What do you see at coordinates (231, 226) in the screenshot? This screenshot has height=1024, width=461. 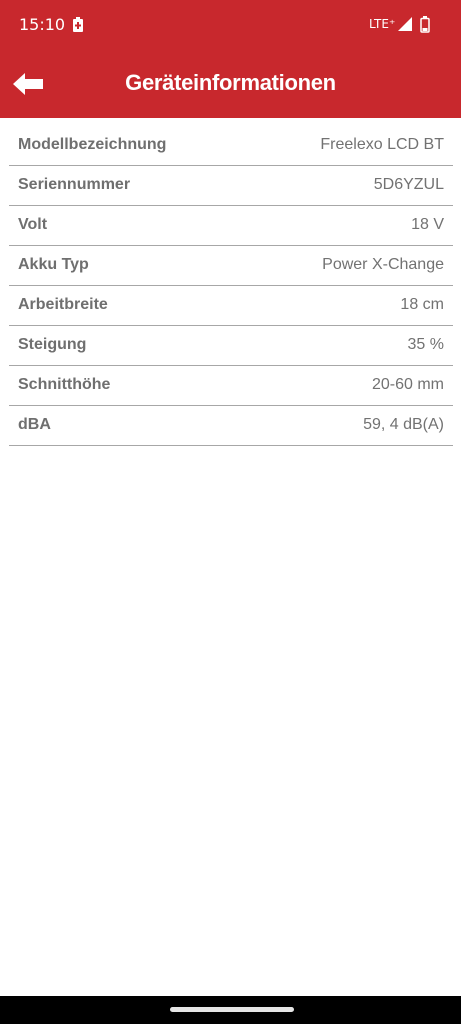 I see `info-row-volt: Volt 18 V` at bounding box center [231, 226].